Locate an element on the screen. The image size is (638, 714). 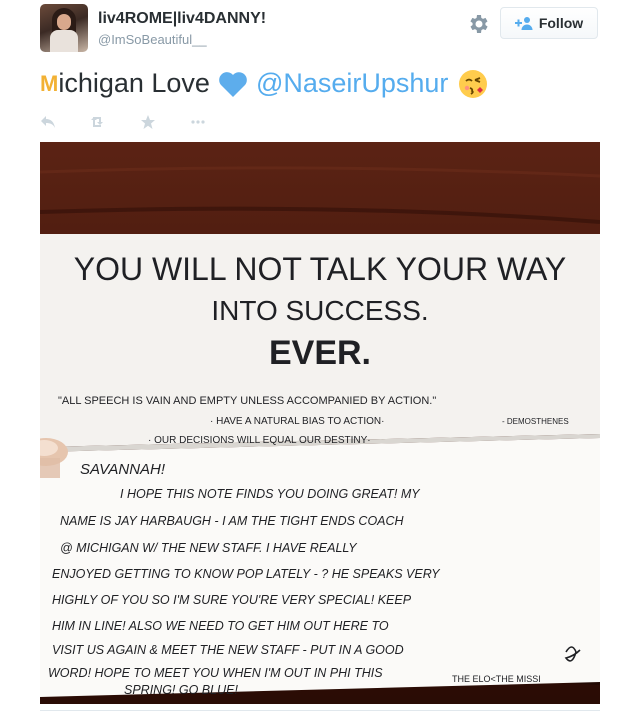
kissing-face-icon is located at coordinates (473, 84).